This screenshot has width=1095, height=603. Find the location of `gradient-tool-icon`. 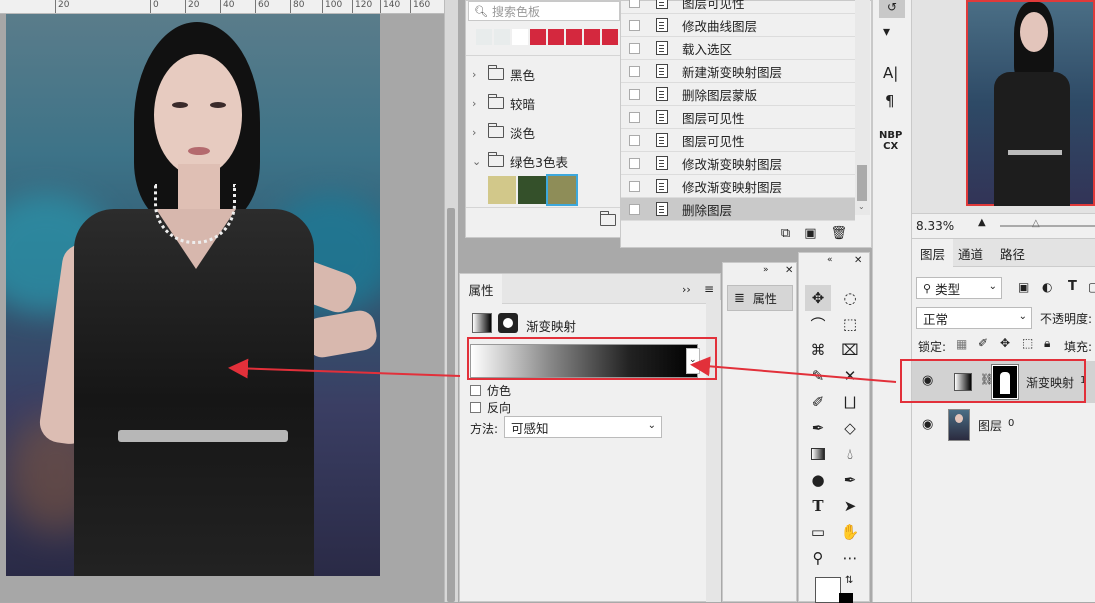

gradient-tool-icon is located at coordinates (818, 454).